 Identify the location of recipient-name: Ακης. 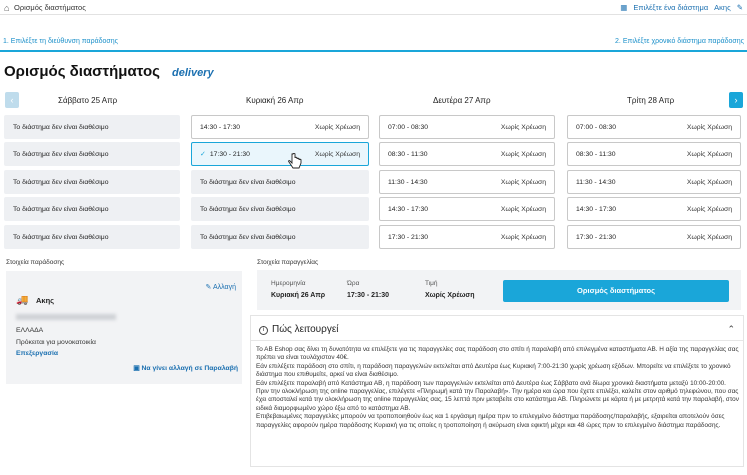
(45, 300).